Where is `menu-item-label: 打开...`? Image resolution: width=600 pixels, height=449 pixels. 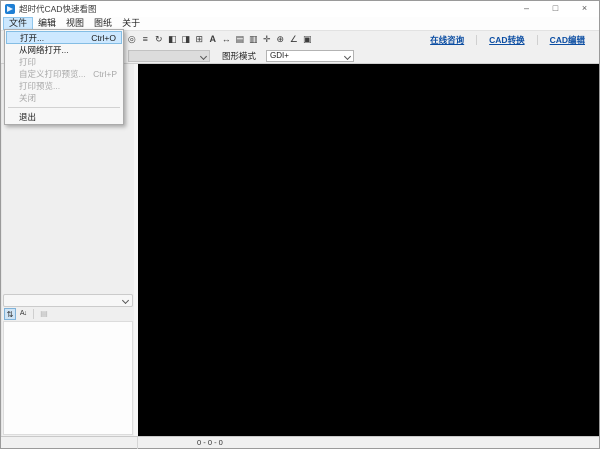
menu-item-label: 打开... is located at coordinates (32, 37).